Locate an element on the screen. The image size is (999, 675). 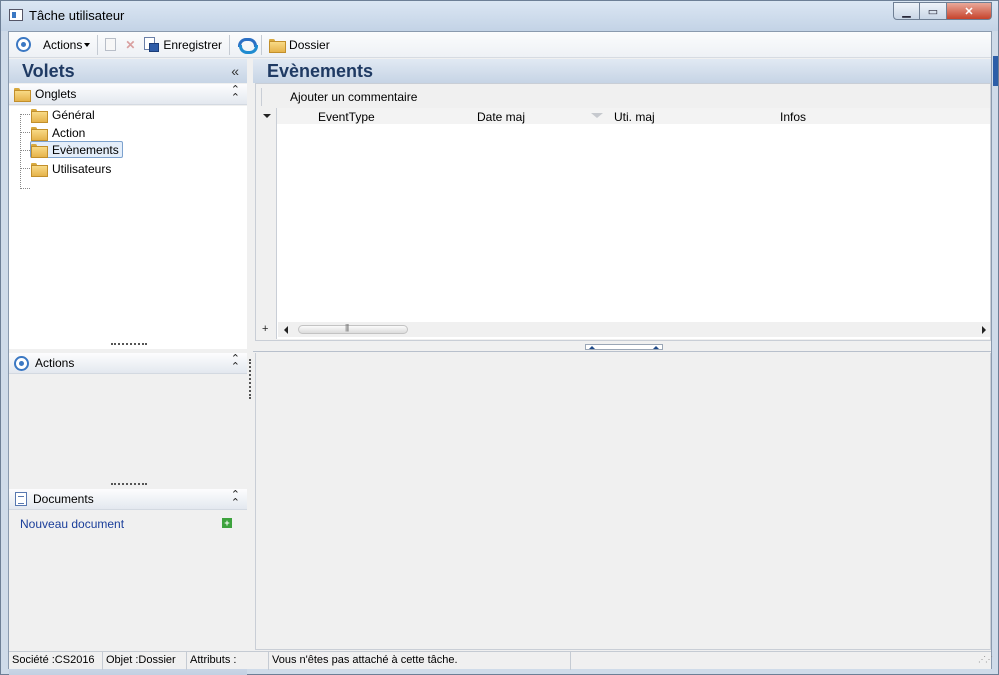
status-empty is located at coordinates (780, 661).